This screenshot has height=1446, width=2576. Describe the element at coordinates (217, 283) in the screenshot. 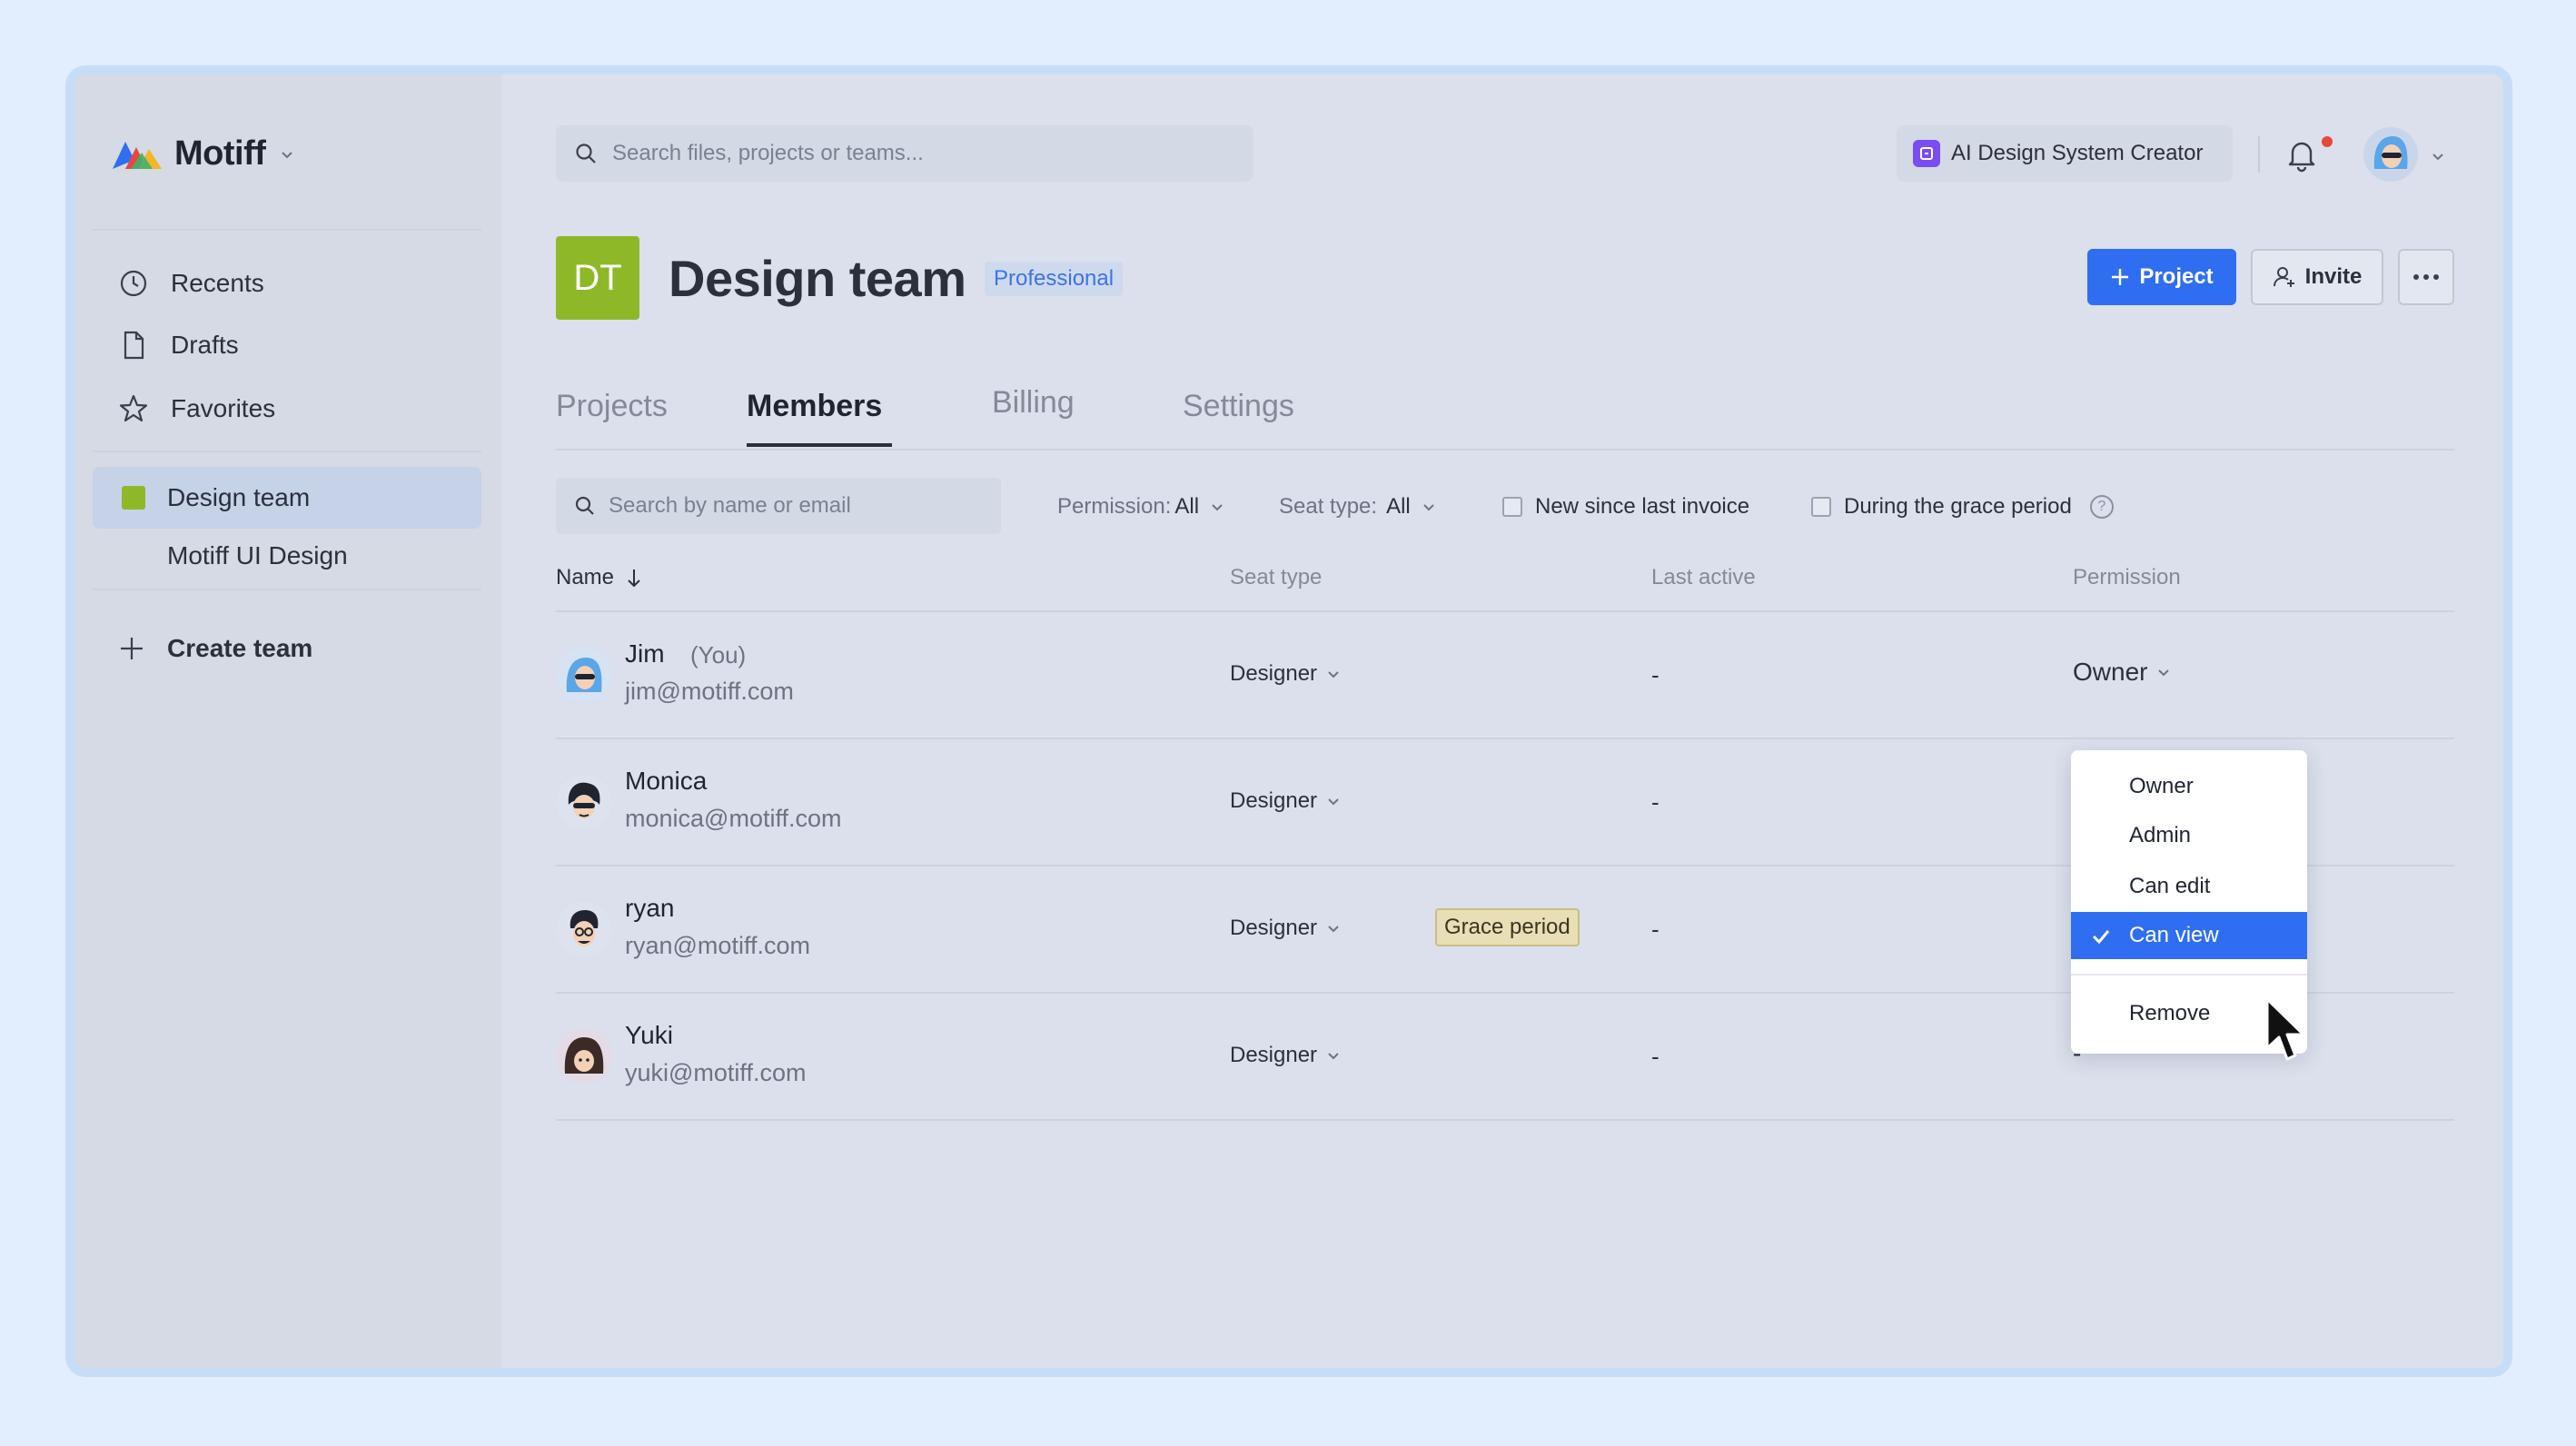

I see `sidebar-item-label: Recents` at that location.